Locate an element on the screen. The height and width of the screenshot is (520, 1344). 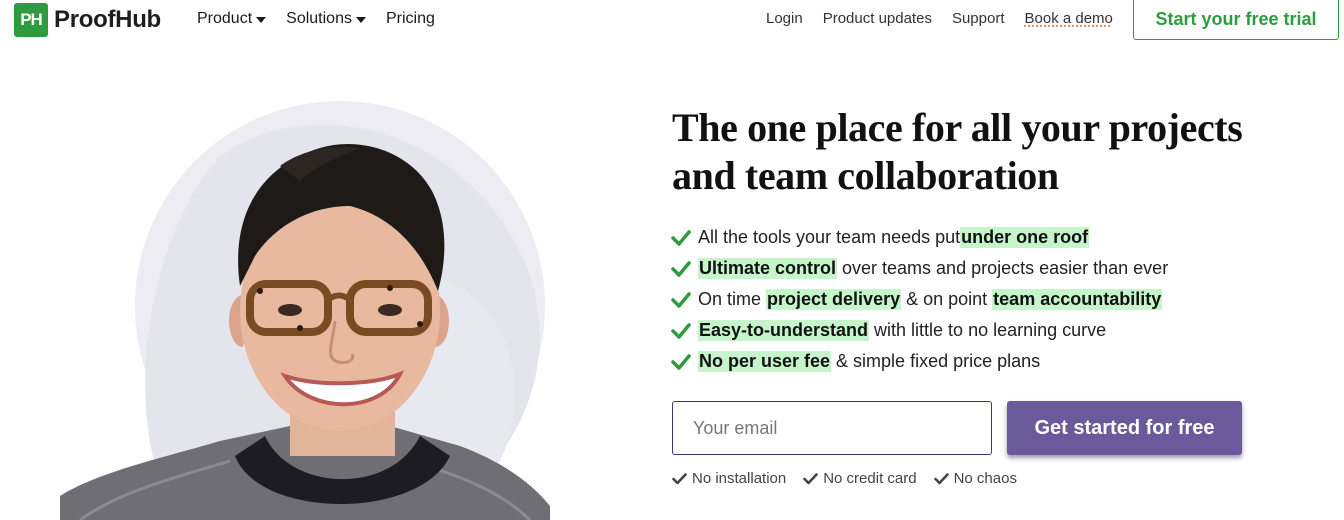
get-started-button: Get started for free is located at coordinates (1124, 428).